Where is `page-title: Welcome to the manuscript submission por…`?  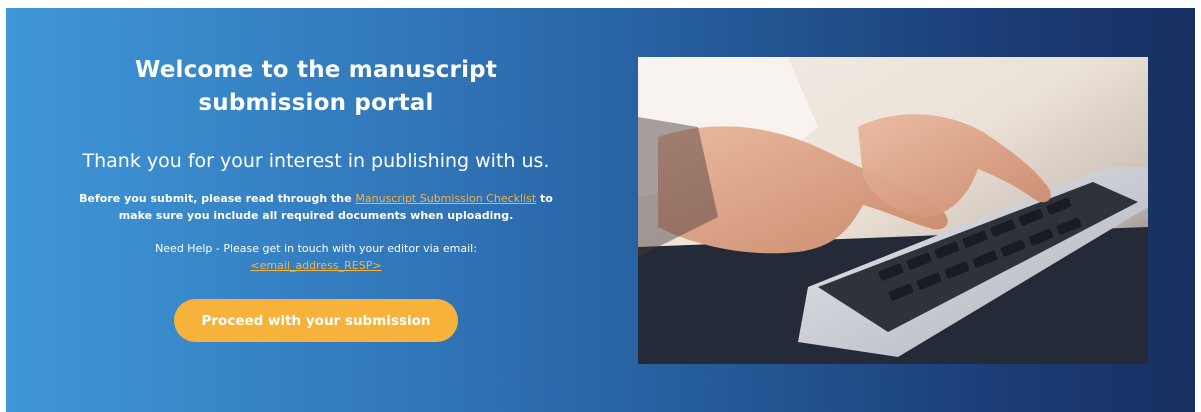
page-title: Welcome to the manuscript submission por… is located at coordinates (316, 86).